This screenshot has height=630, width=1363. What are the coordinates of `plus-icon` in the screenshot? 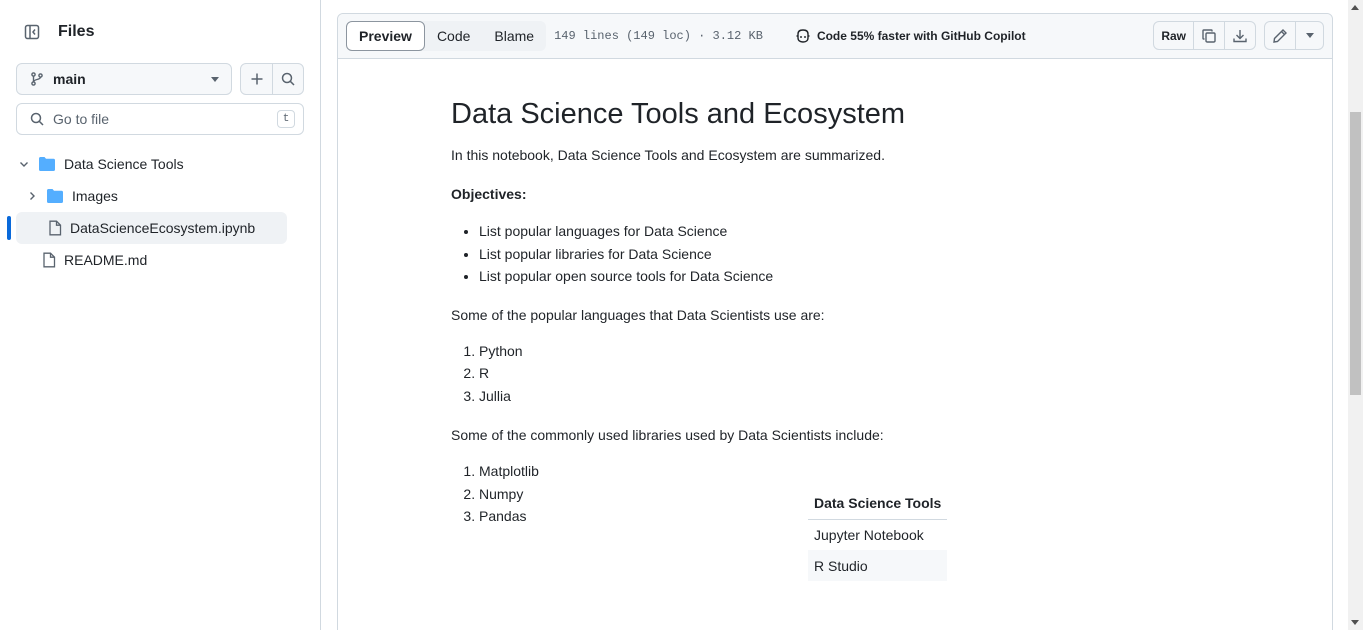 It's located at (256, 79).